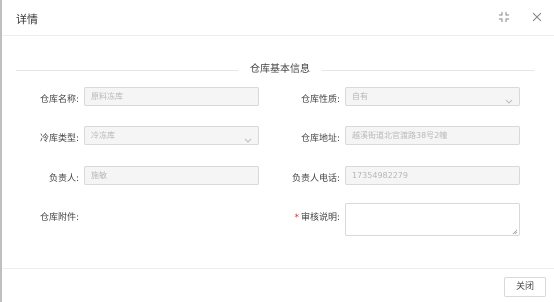 The image size is (554, 302). What do you see at coordinates (171, 96) in the screenshot?
I see `warehouse-name-input: 原料冻库` at bounding box center [171, 96].